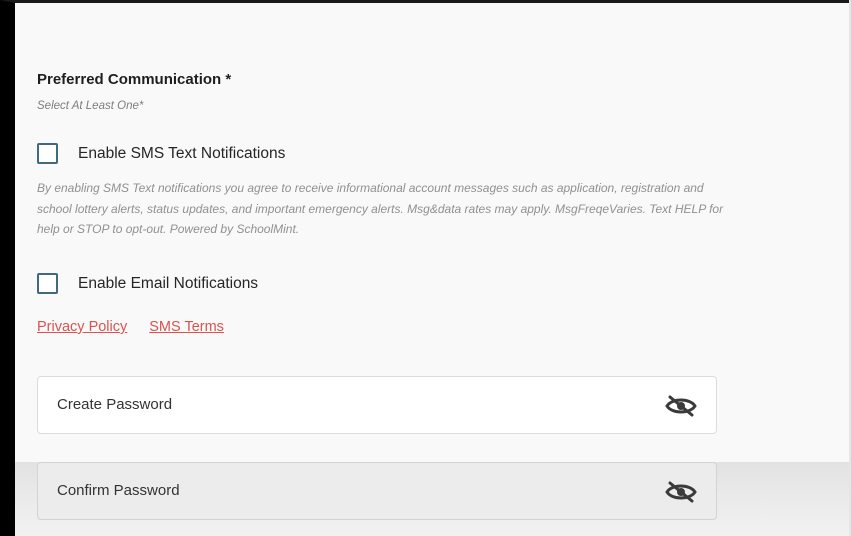  Describe the element at coordinates (90, 106) in the screenshot. I see `select-at-least-one-hint: Select At Least One*` at that location.